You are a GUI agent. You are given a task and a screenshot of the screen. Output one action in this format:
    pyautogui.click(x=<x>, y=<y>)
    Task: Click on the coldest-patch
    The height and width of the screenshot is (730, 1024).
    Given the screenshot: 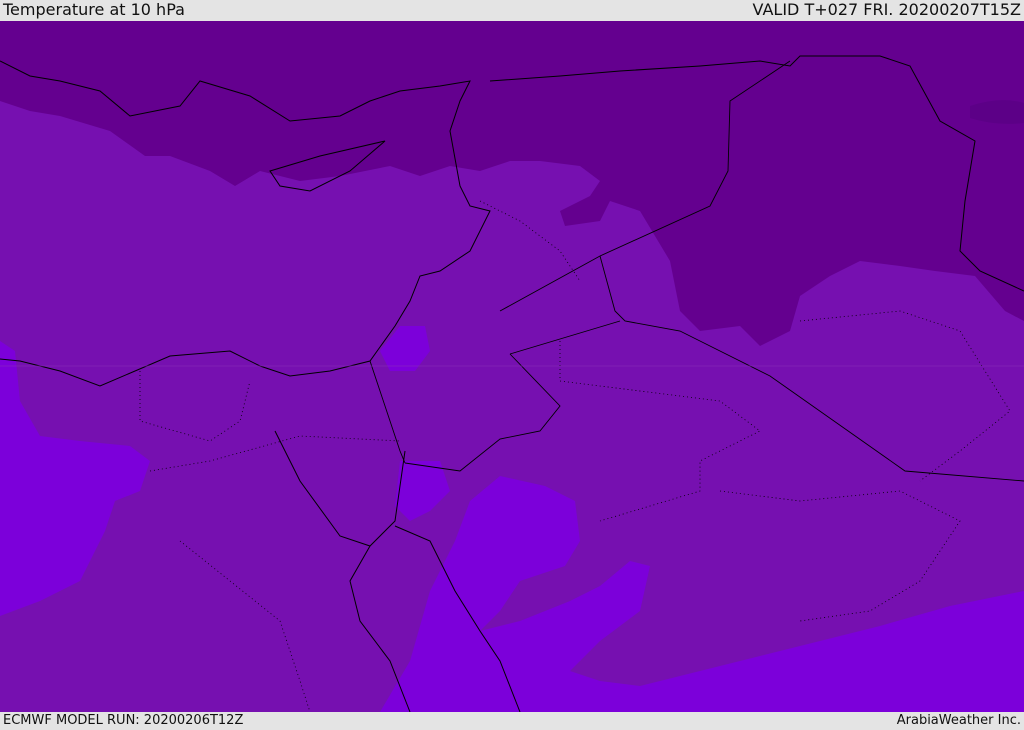 What is the action you would take?
    pyautogui.click(x=997, y=112)
    